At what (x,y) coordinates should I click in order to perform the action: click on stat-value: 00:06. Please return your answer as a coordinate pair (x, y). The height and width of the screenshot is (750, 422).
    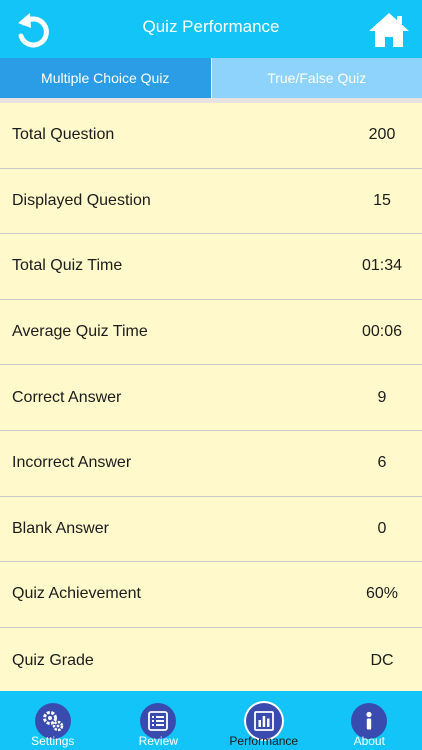
    Looking at the image, I should click on (382, 332).